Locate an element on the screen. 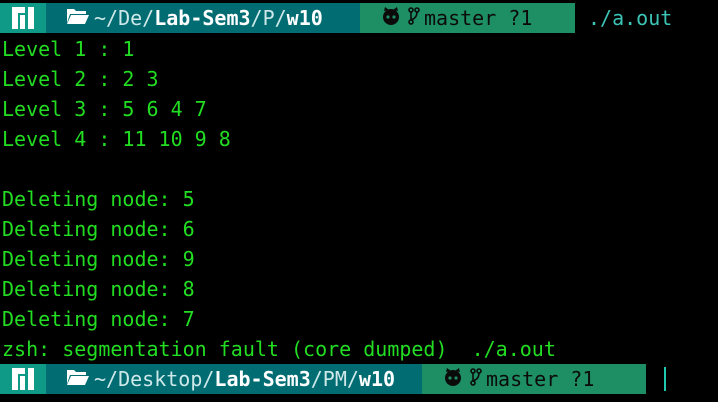  directory-segment: ~/Desktop/Lab-Sem3/PM/w10 is located at coordinates (244, 379).